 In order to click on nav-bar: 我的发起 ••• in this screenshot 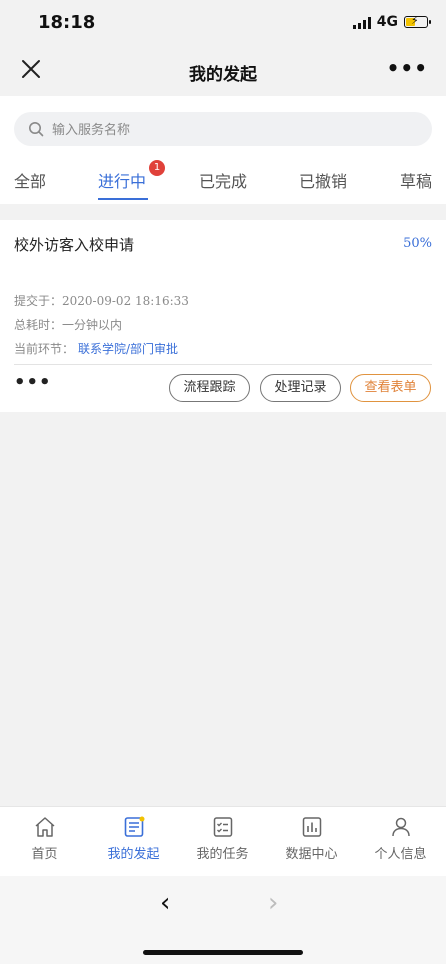, I will do `click(223, 71)`.